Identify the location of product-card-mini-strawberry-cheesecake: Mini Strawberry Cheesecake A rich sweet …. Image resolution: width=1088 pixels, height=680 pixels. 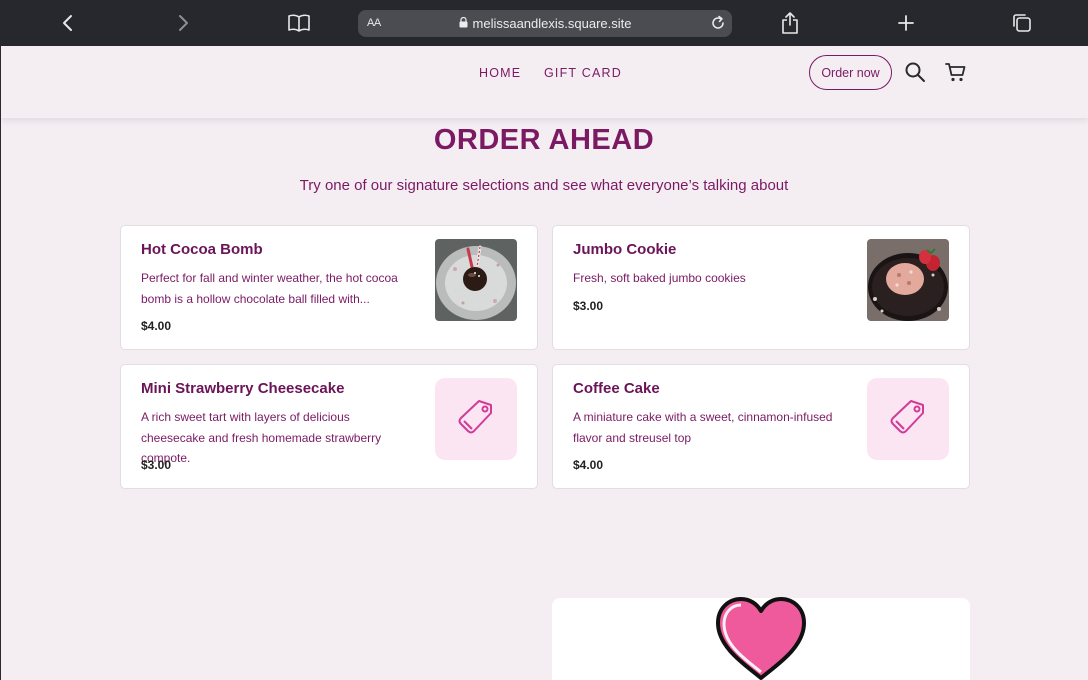
(329, 426).